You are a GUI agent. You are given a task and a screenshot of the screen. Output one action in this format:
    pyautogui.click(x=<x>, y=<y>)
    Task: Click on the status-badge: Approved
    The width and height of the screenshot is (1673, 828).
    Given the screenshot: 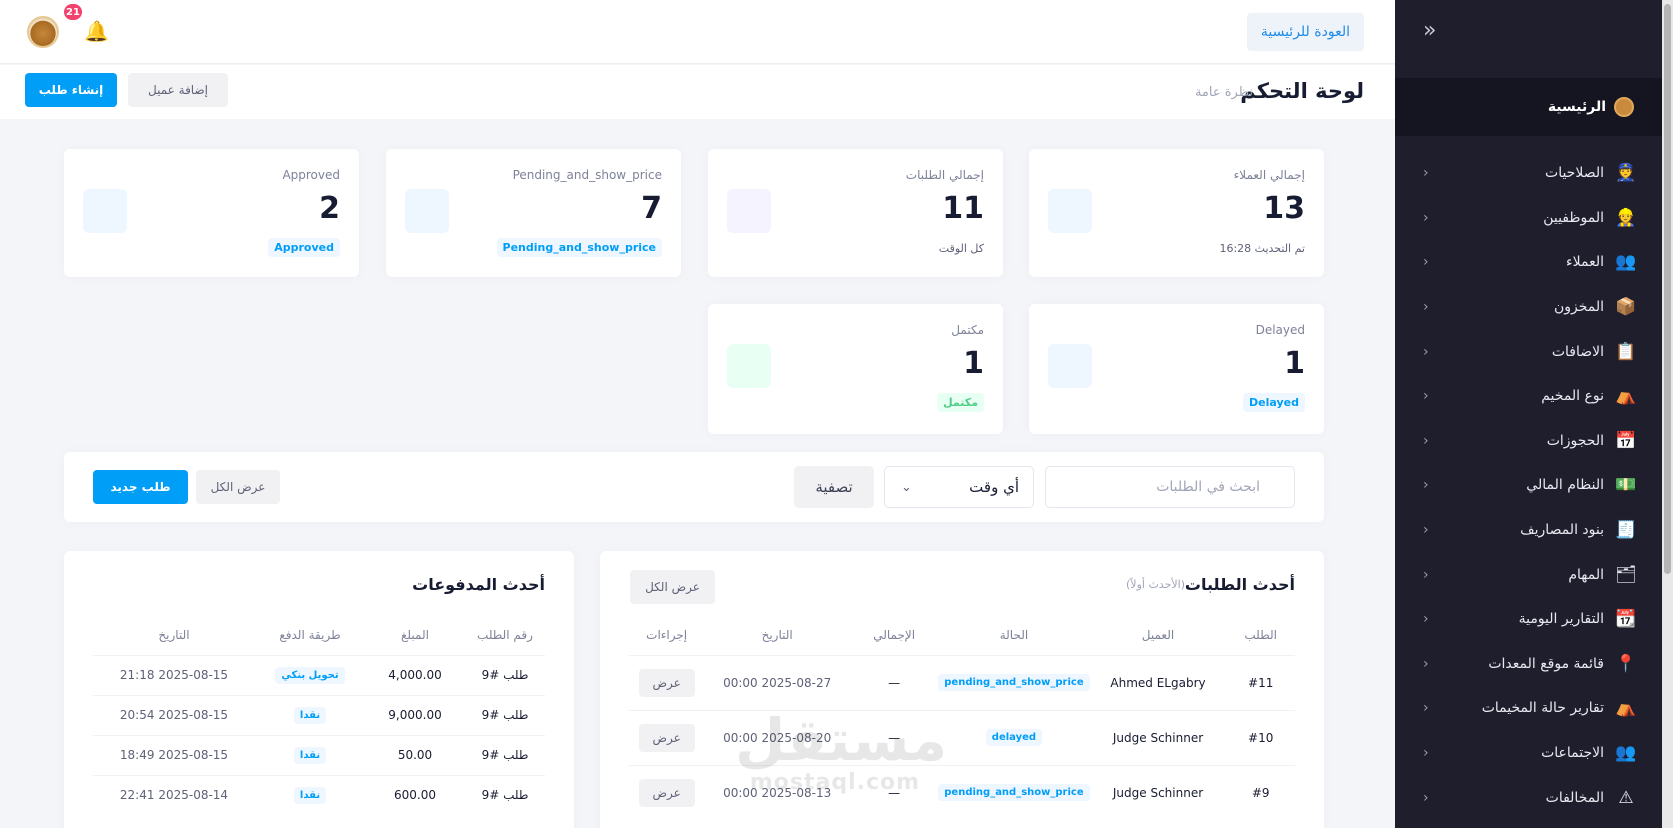 What is the action you would take?
    pyautogui.click(x=304, y=247)
    